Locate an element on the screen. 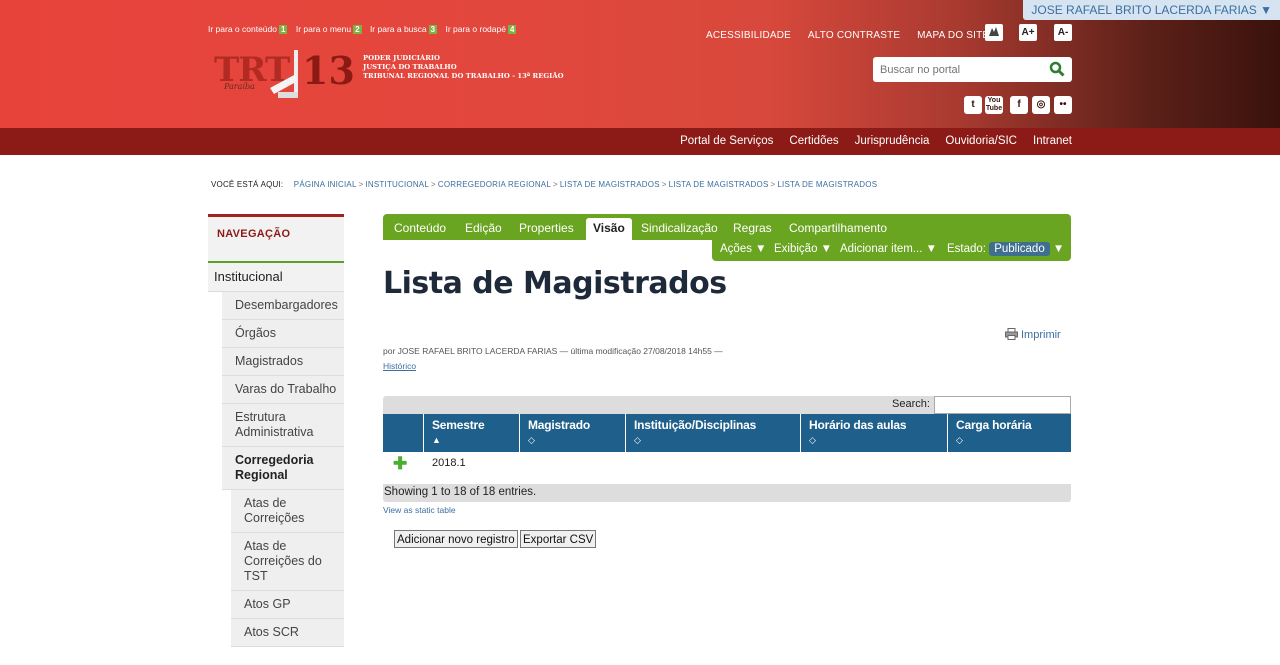 The image size is (1280, 665). tab-sindicalizacao: Sindicalização is located at coordinates (679, 229).